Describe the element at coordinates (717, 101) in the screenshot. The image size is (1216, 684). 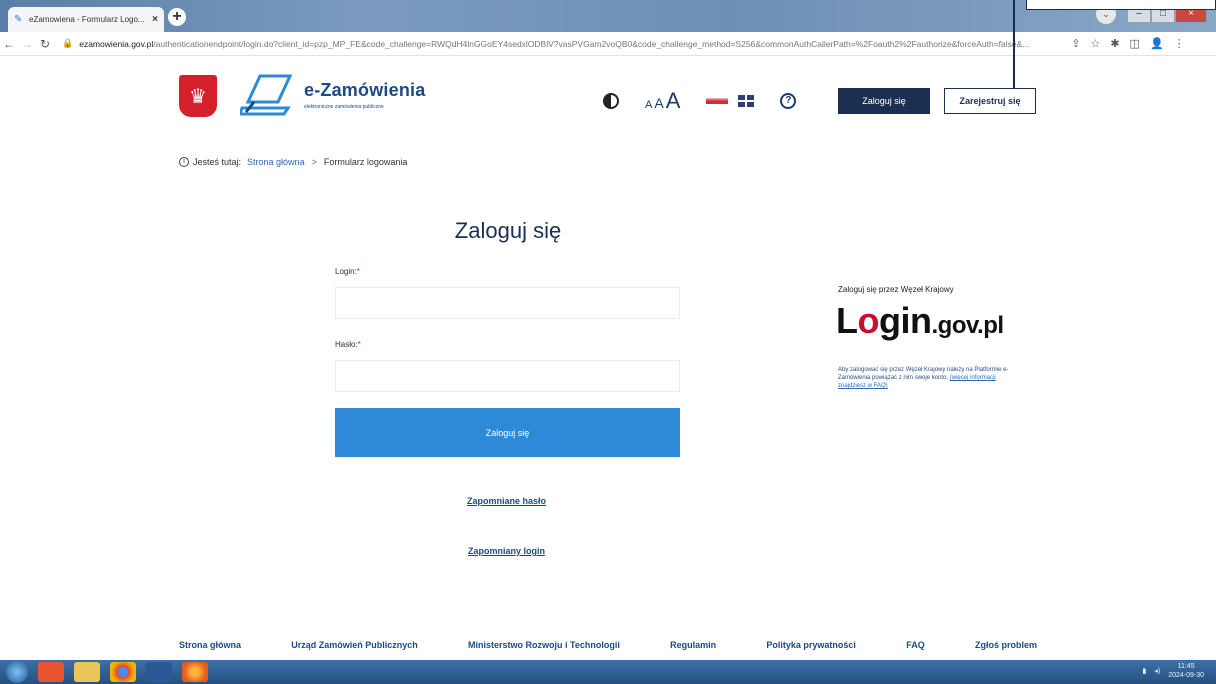
I see `polish-flag-icon` at that location.